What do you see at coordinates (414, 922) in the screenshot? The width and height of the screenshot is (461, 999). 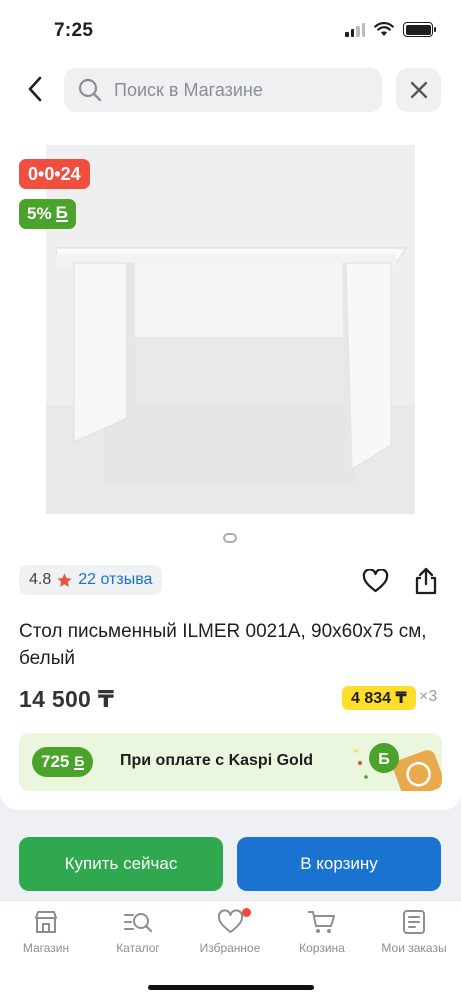 I see `orders-icon` at bounding box center [414, 922].